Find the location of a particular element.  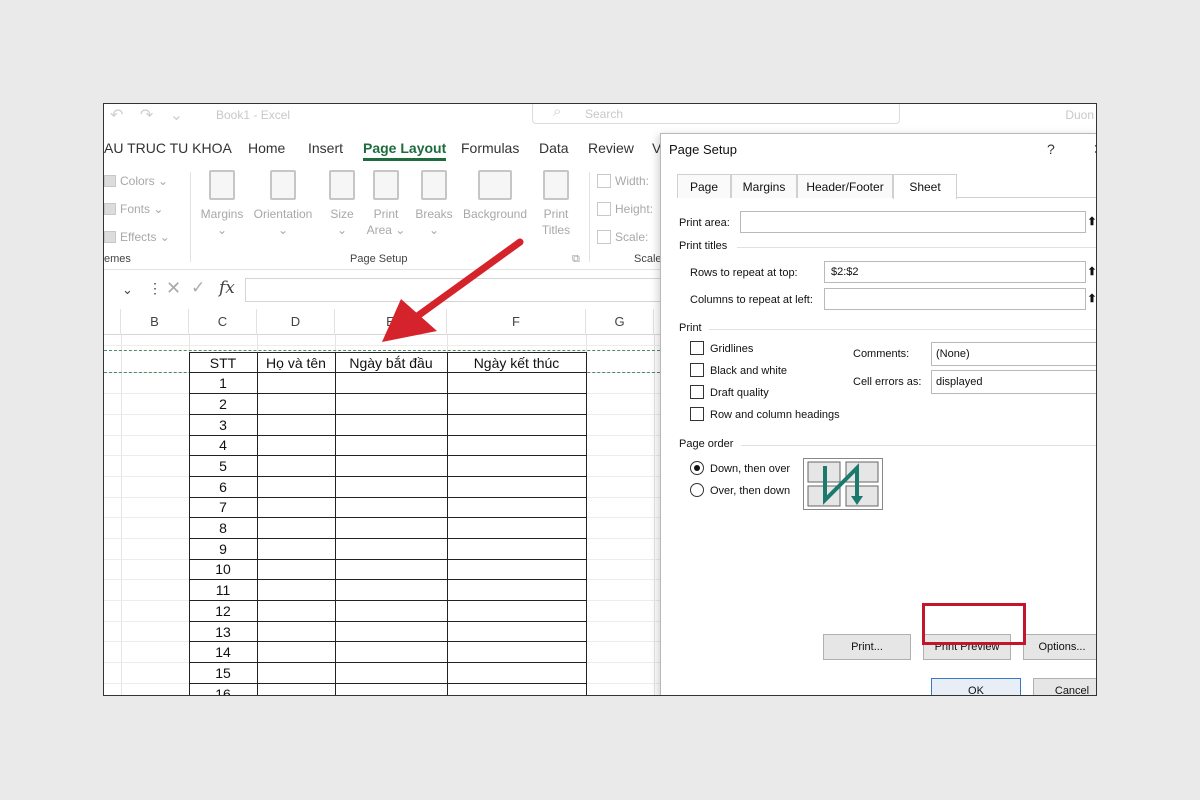

over-then-down-label: Over, then down is located at coordinates (750, 491).